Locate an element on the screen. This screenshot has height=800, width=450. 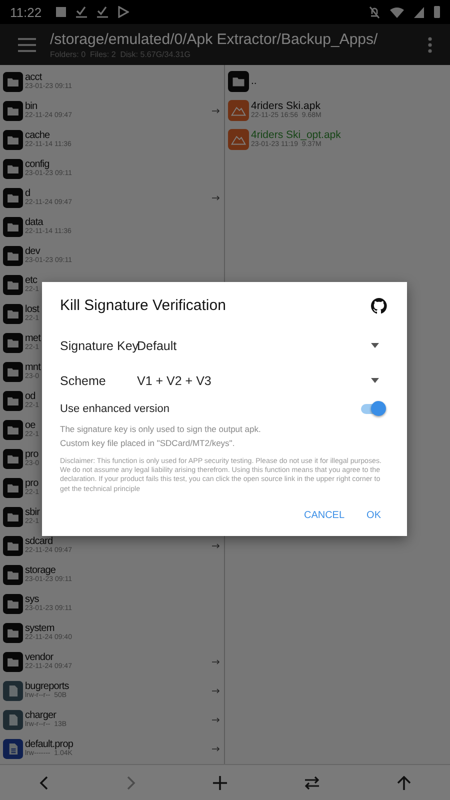
file-name: acct is located at coordinates (33, 78).